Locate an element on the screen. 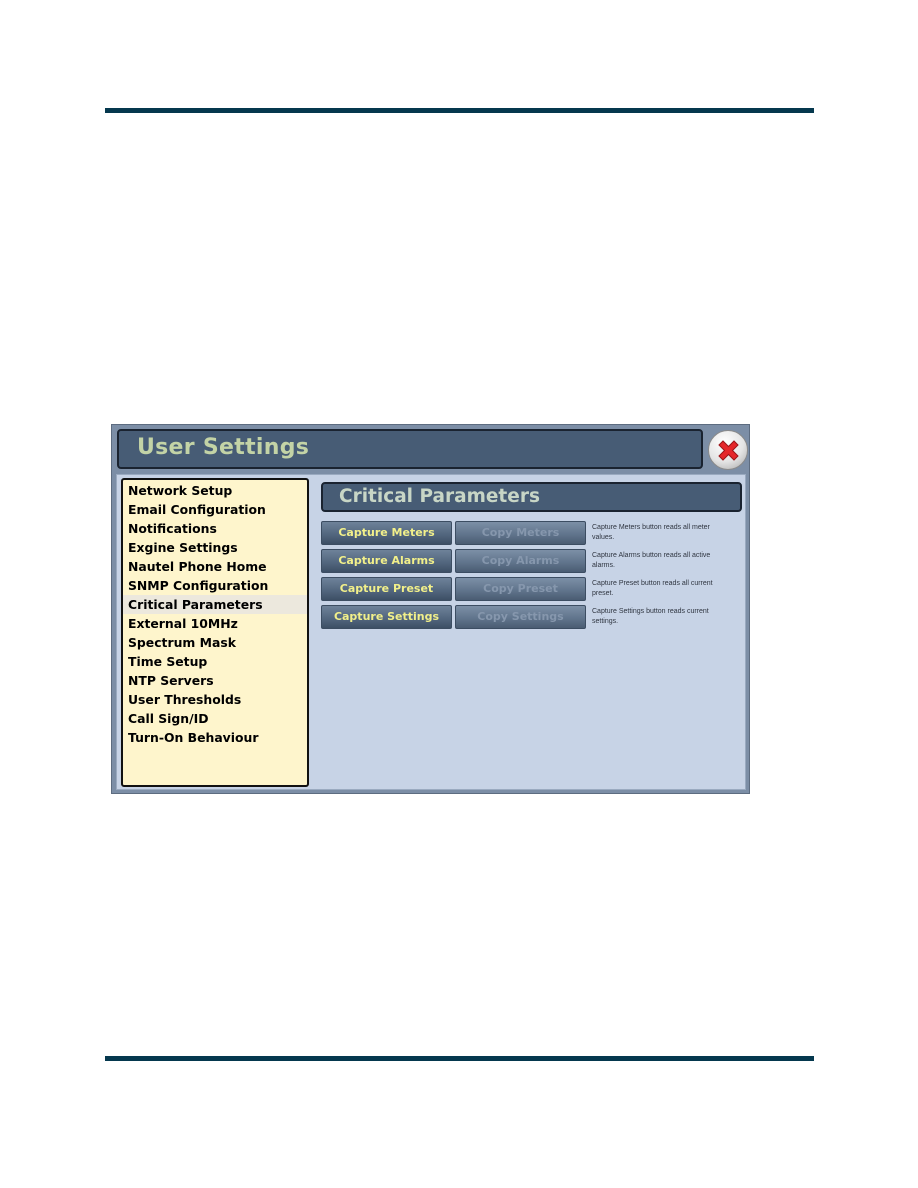 Image resolution: width=918 pixels, height=1188 pixels. sidebar-item-nautel-phone-home: Nautel Phone Home is located at coordinates (215, 566).